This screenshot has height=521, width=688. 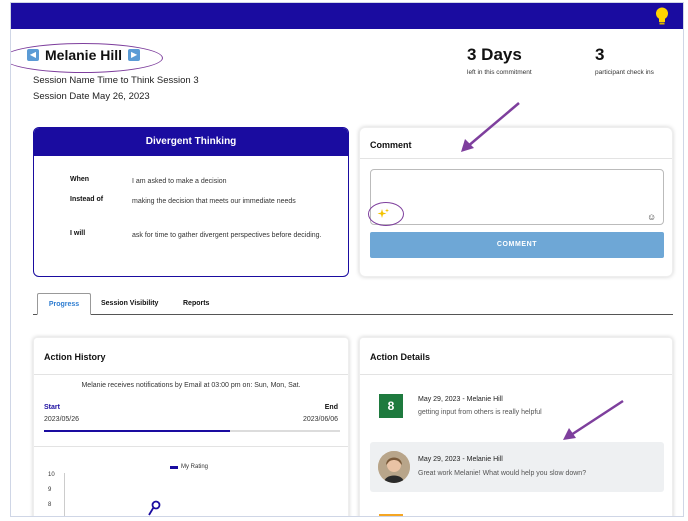 What do you see at coordinates (624, 72) in the screenshot?
I see `checkins-label: participant check ins` at bounding box center [624, 72].